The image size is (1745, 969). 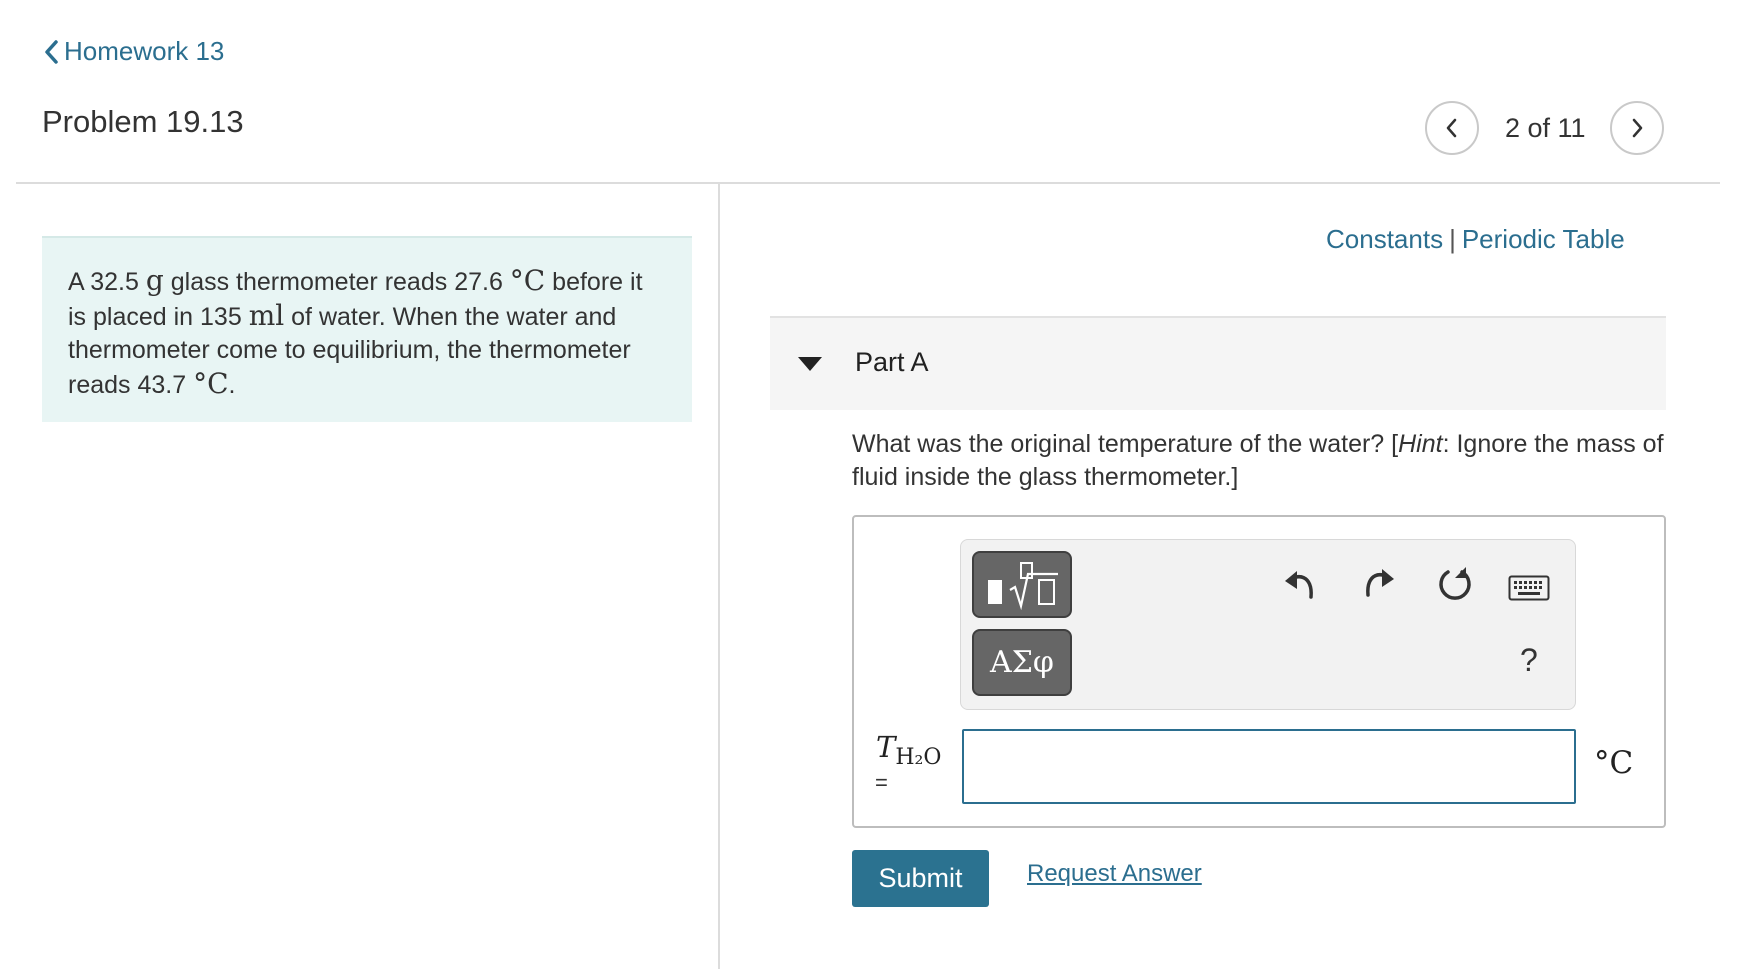 I want to click on answer-input, so click(x=1269, y=766).